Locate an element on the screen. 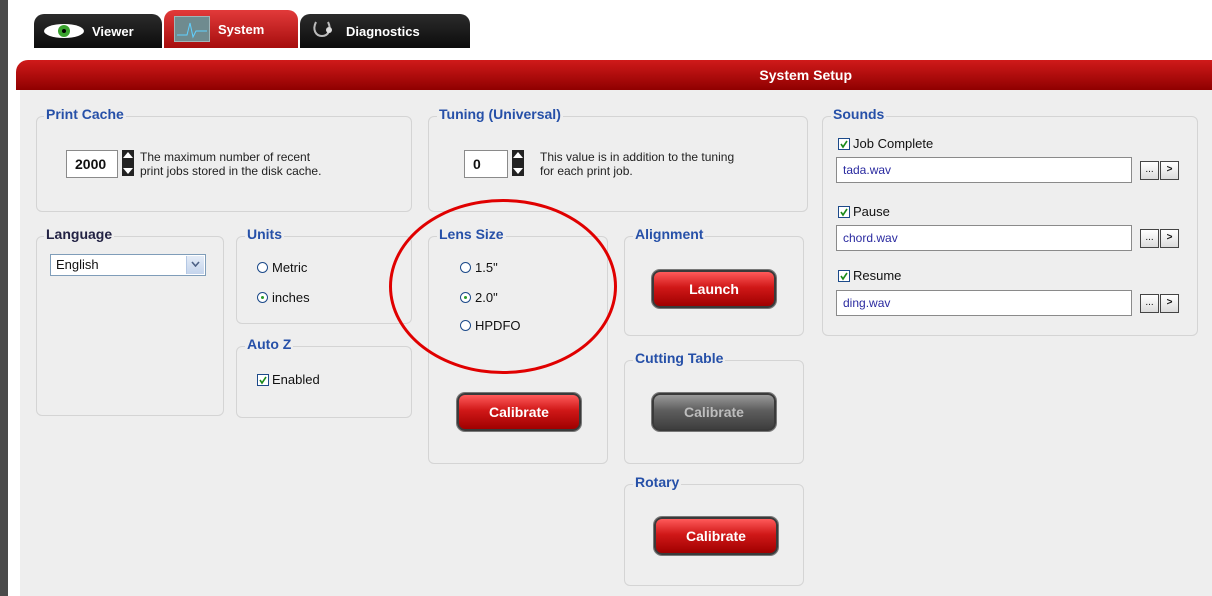  tab-diagnostics: Diagnostics is located at coordinates (385, 31).